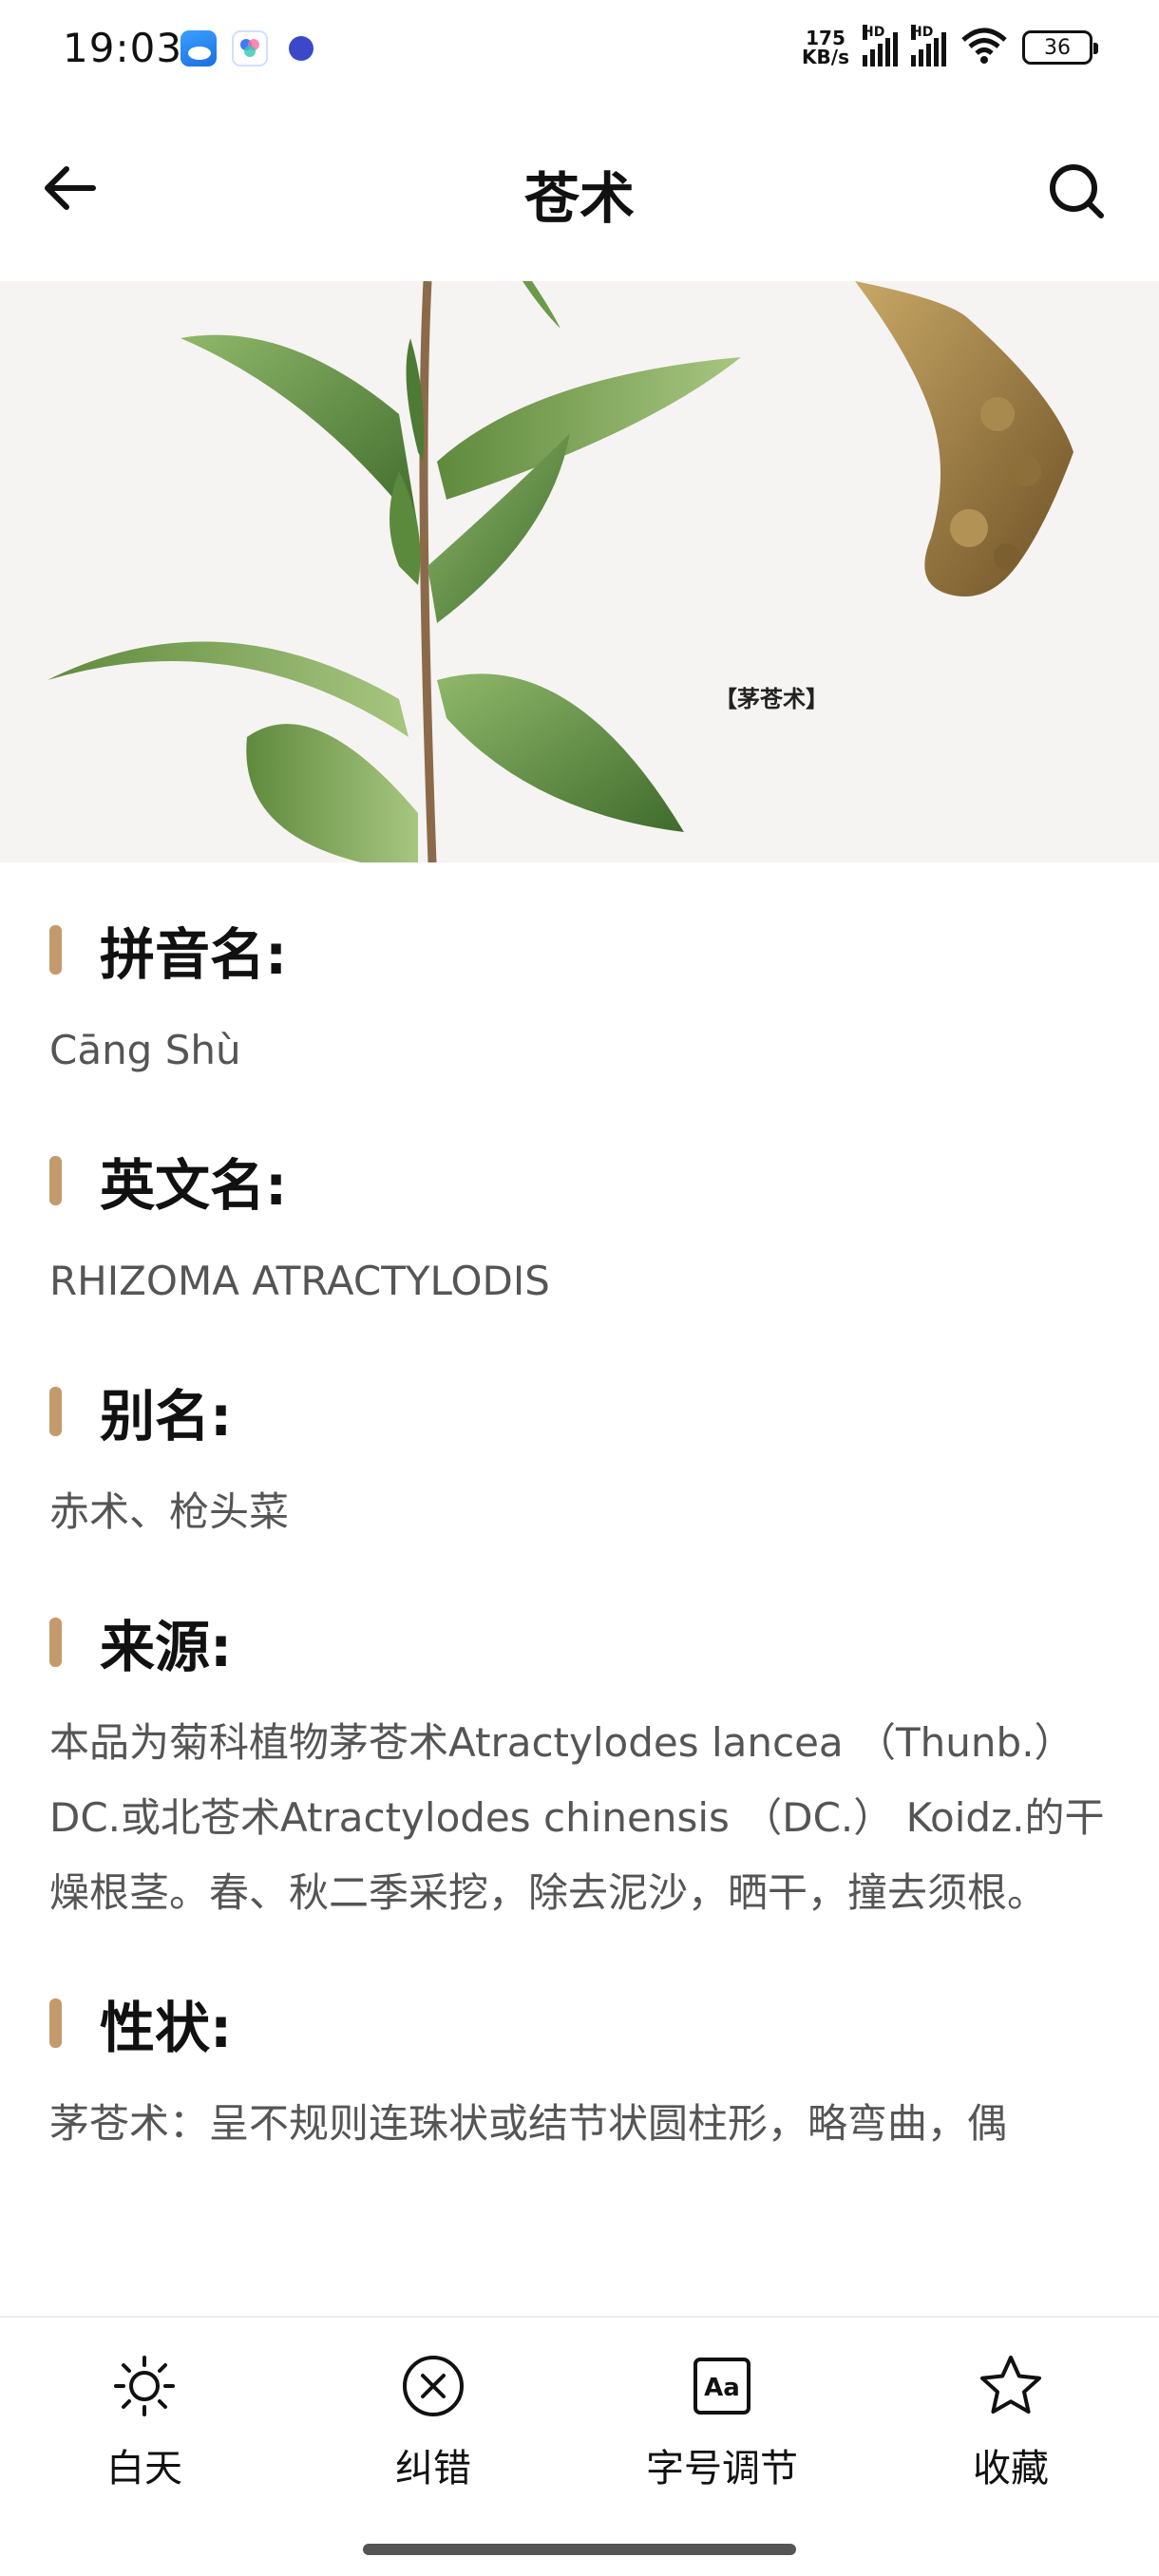  Describe the element at coordinates (922, 32) in the screenshot. I see `signal-hd-label-2: HD` at that location.